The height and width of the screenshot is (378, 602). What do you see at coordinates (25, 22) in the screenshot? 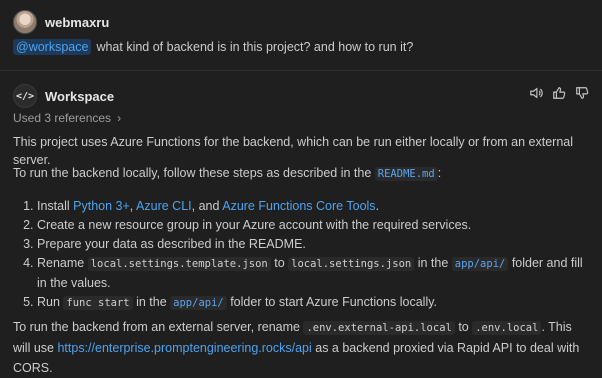
I see `avatar` at bounding box center [25, 22].